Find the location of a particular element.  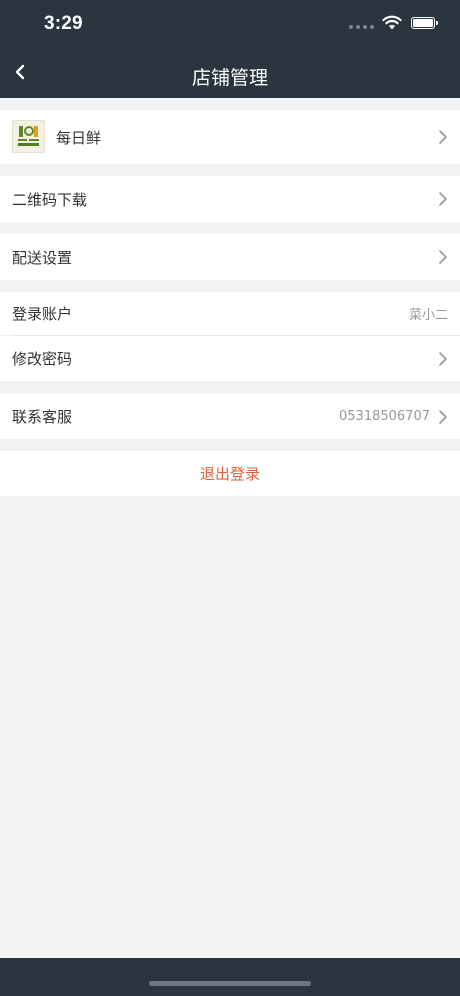

home-indicator-area is located at coordinates (230, 977).